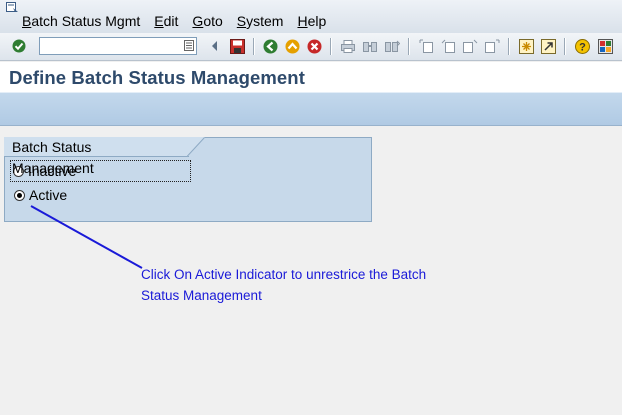  I want to click on command-input, so click(111, 47).